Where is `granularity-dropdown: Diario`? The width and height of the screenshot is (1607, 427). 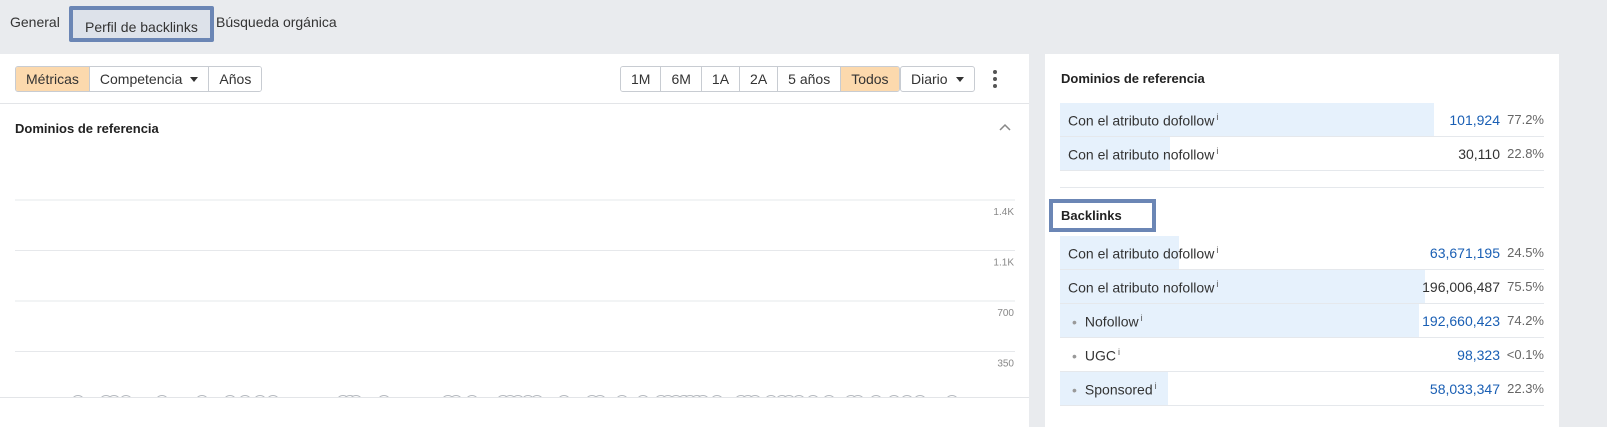
granularity-dropdown: Diario is located at coordinates (937, 79).